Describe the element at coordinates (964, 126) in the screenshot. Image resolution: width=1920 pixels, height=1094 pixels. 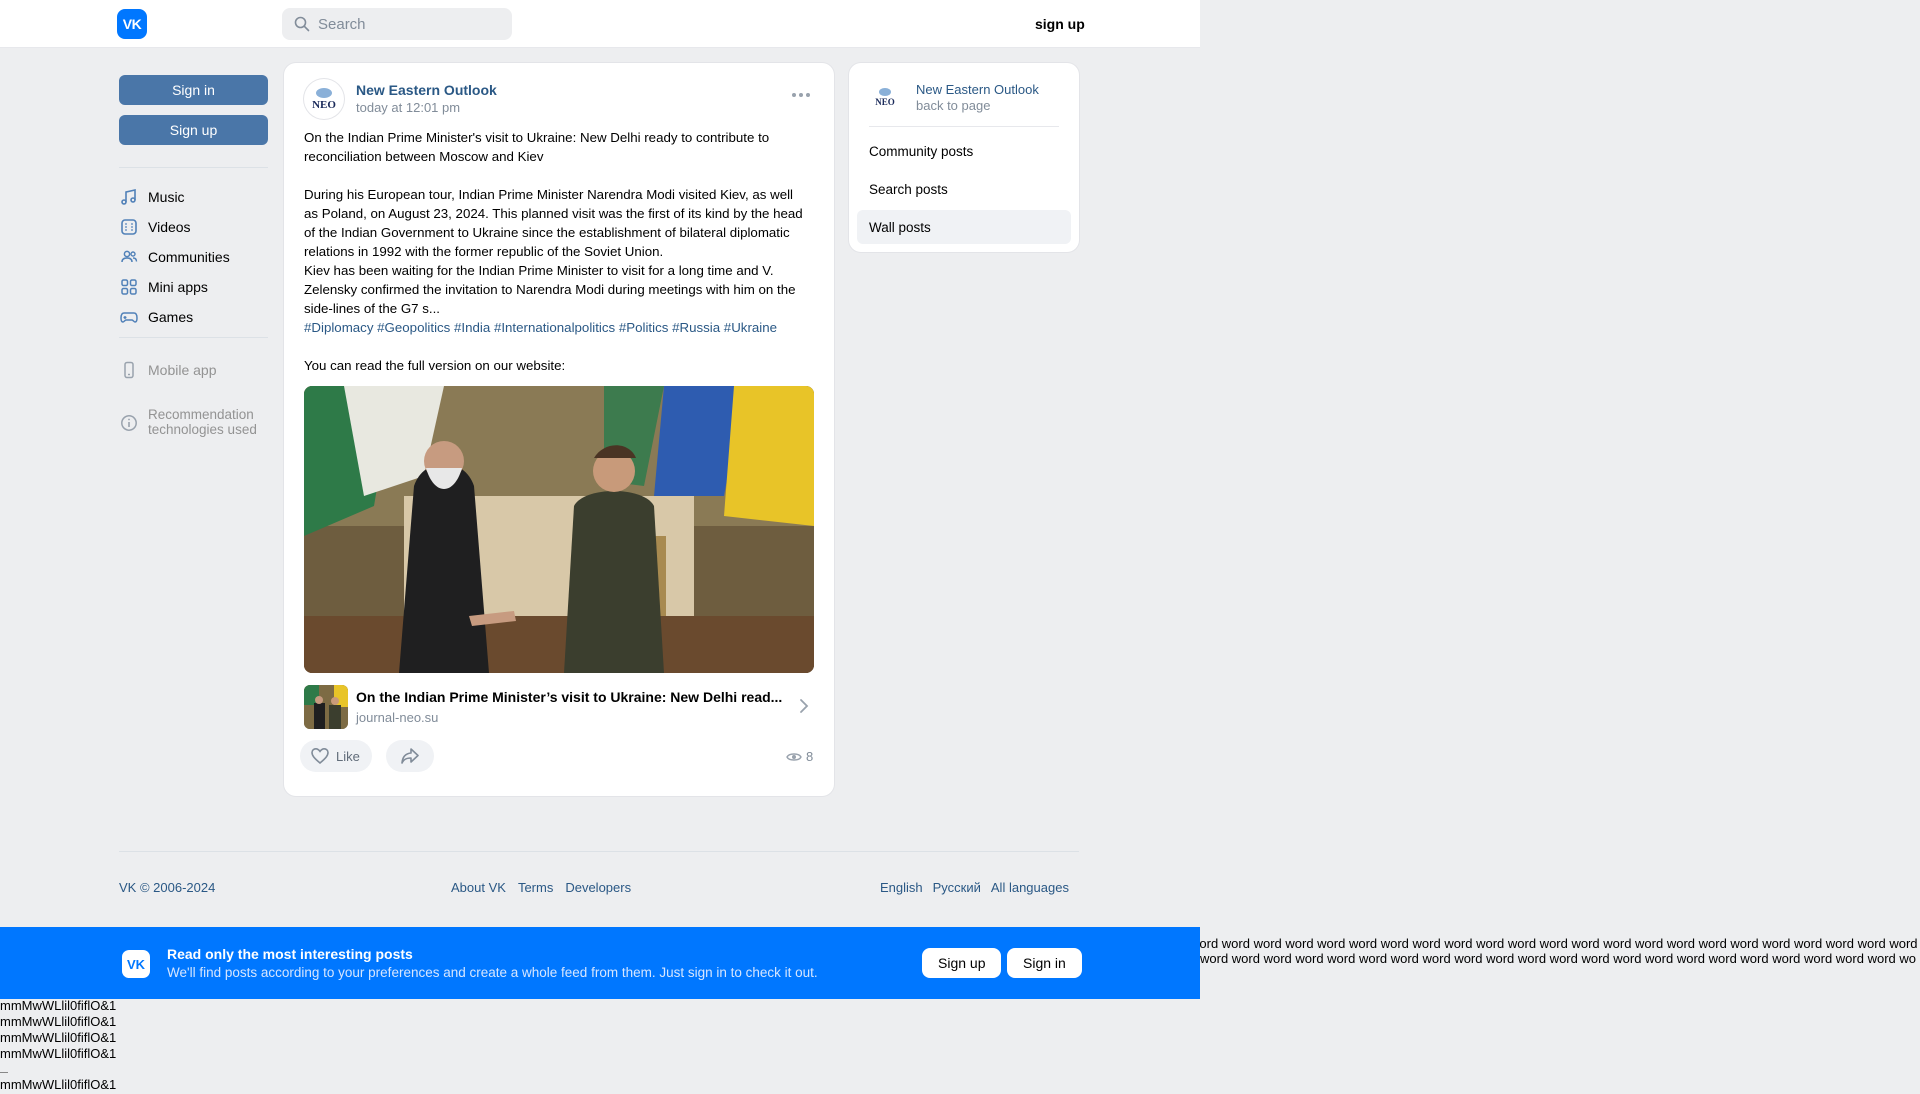
I see `card-divider` at that location.